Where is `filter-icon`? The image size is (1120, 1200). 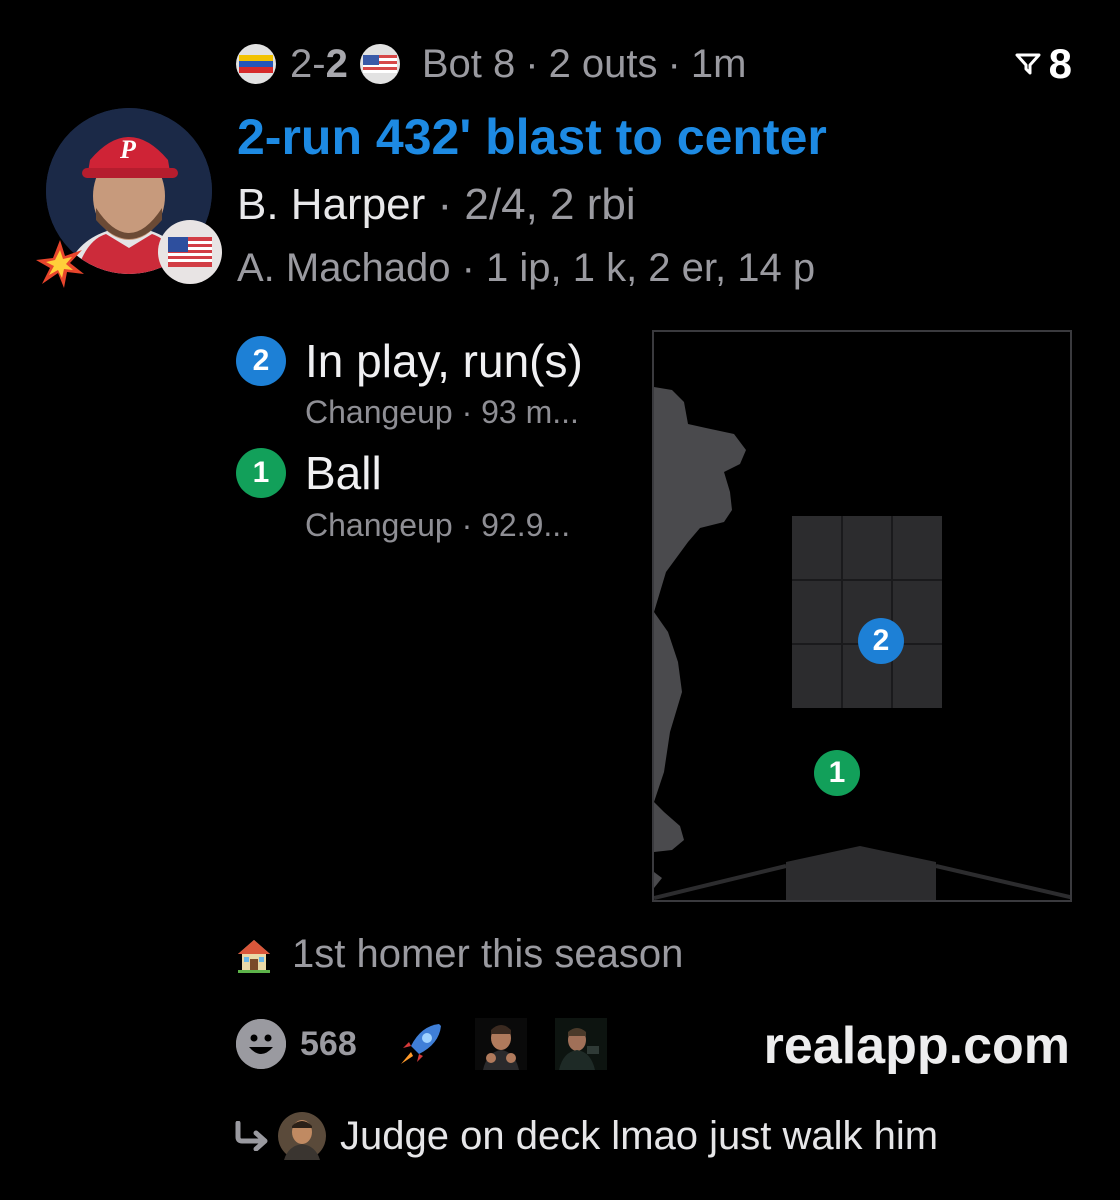 filter-icon is located at coordinates (1028, 64).